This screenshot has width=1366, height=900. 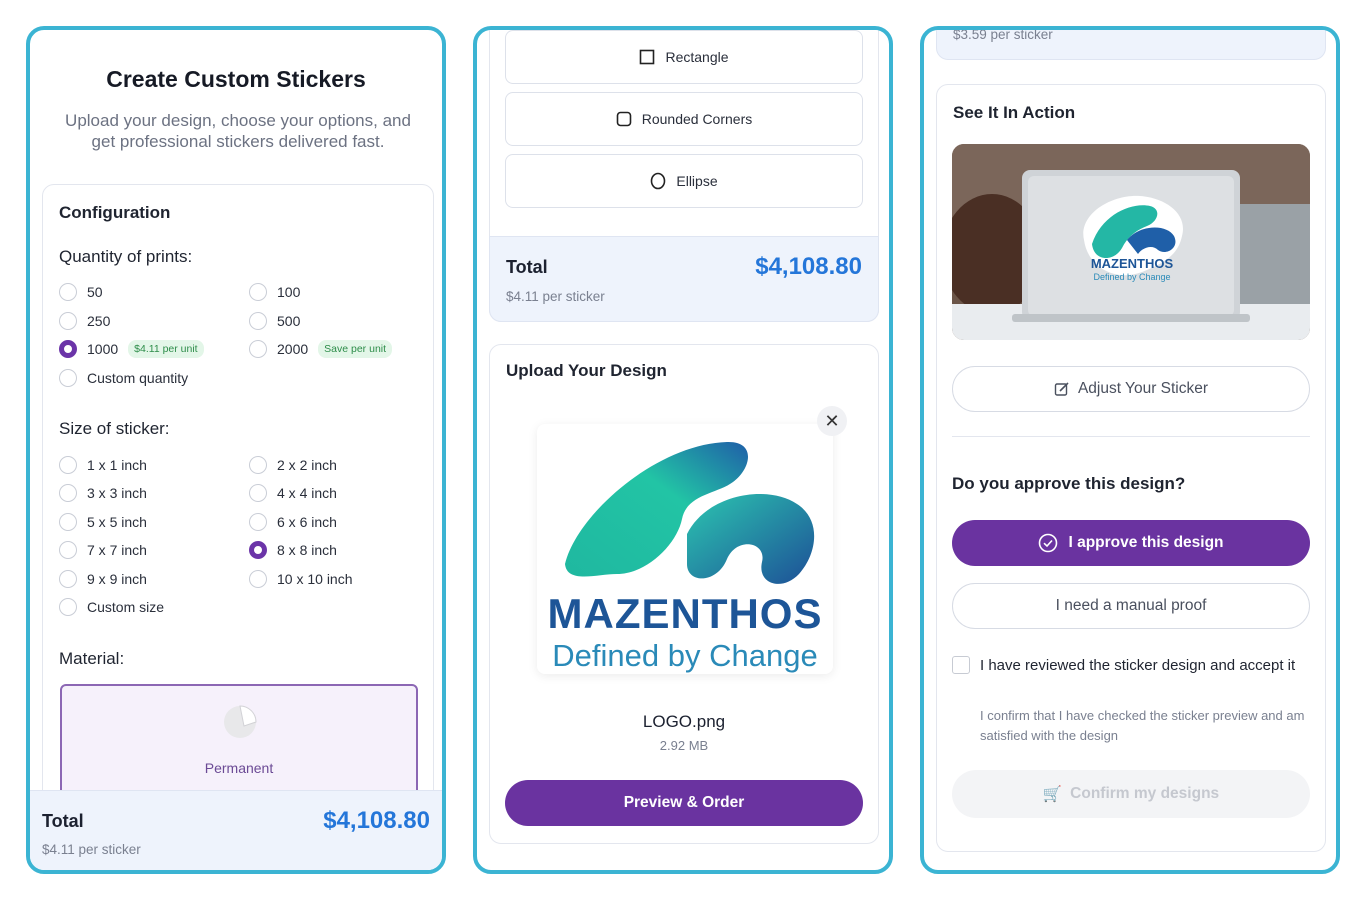 I want to click on adjust-sticker-button: Adjust Your Sticker, so click(x=1131, y=389).